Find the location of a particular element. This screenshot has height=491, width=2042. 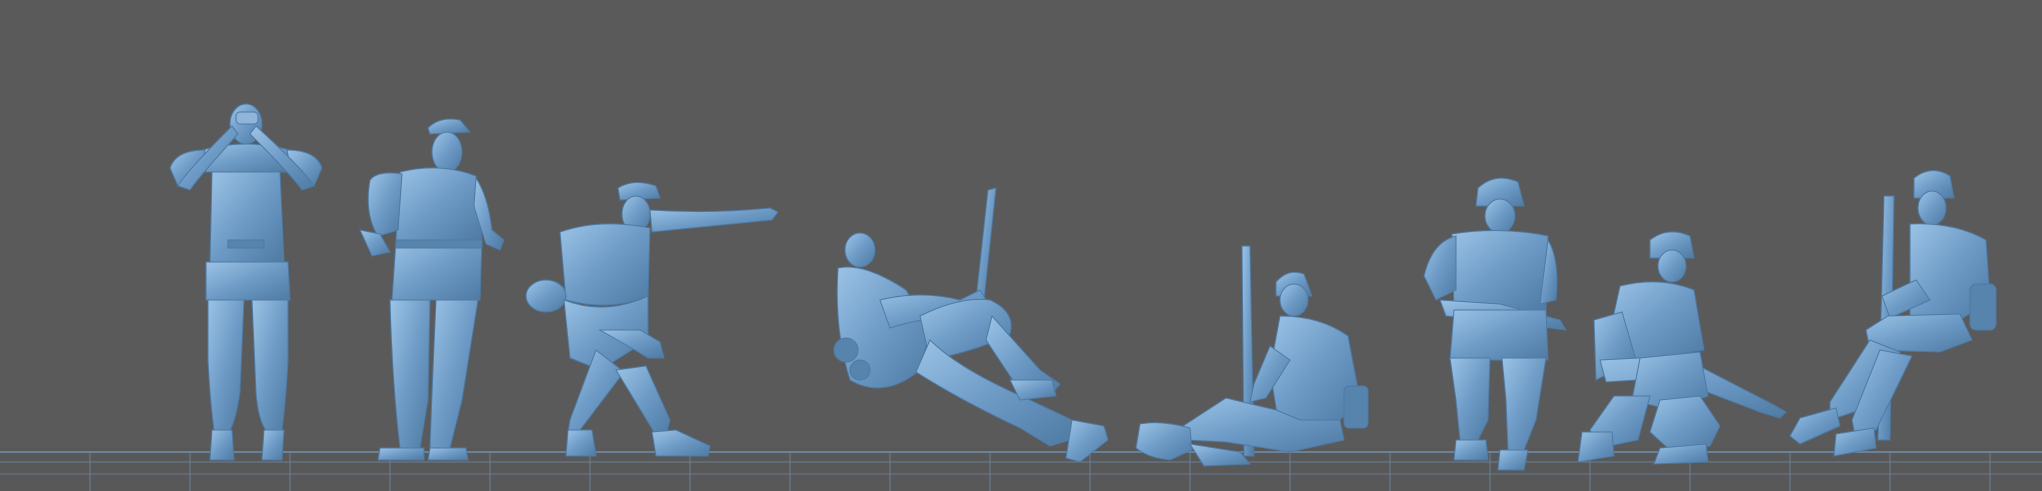

ground-grid is located at coordinates (1021, 469).